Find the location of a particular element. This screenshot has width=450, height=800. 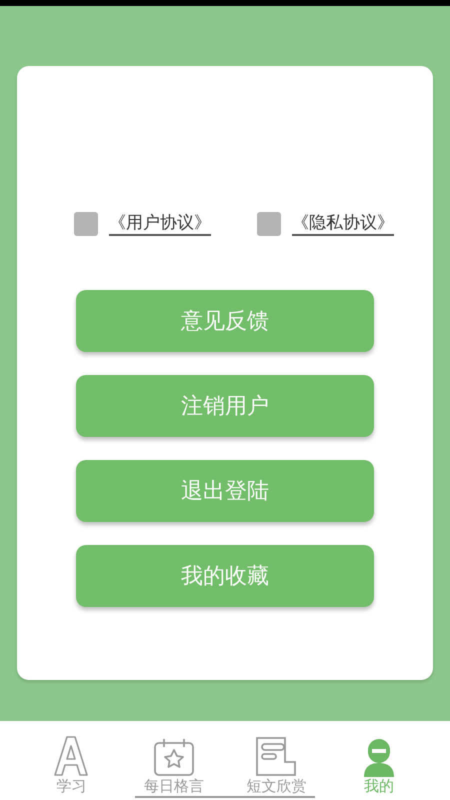

menu-button: 注销用户 is located at coordinates (225, 406).